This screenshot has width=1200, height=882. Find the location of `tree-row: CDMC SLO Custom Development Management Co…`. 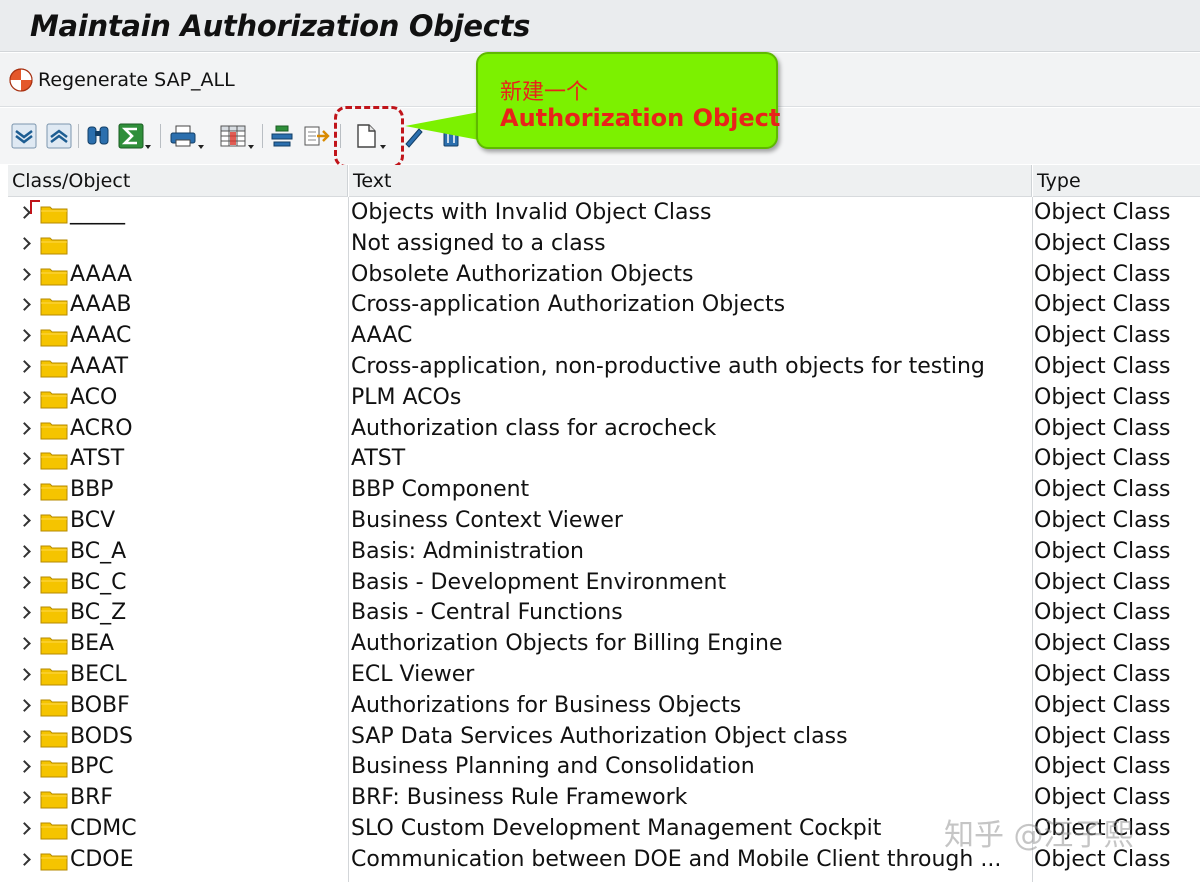

tree-row: CDMC SLO Custom Development Management Co… is located at coordinates (604, 830).